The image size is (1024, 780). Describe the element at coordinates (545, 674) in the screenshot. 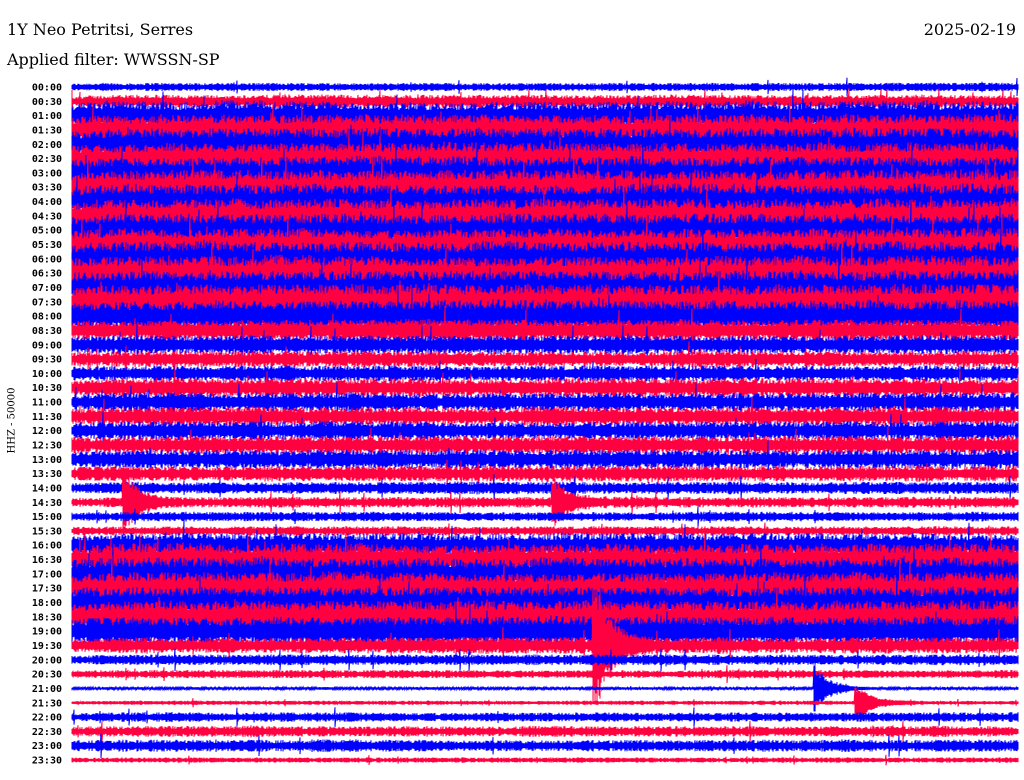

I see `trace-line-2030` at that location.